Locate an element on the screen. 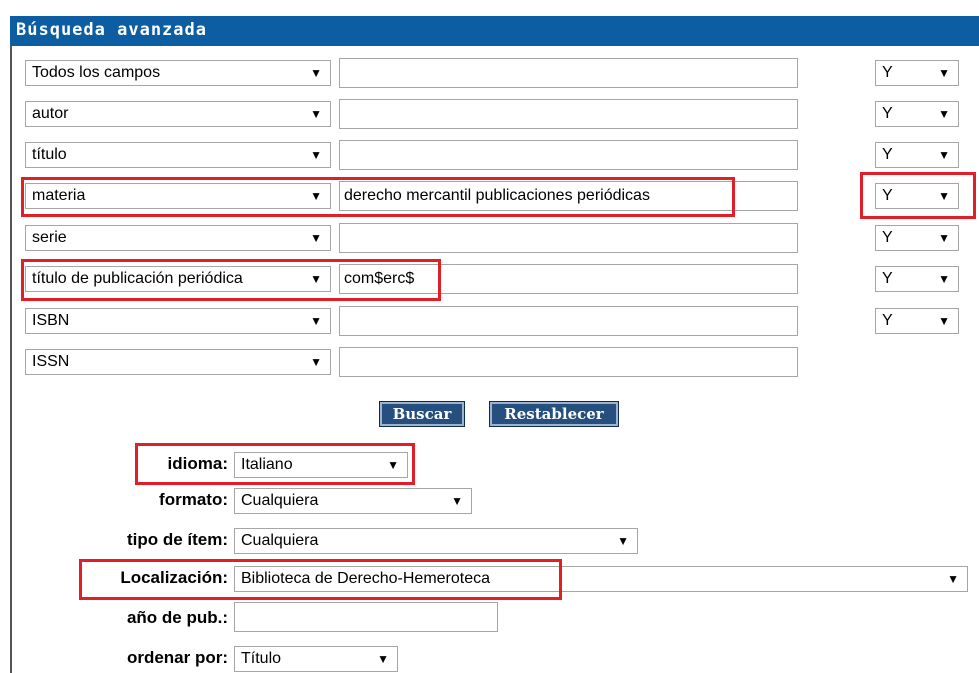 The image size is (979, 673). panel-header: Búsqueda avanzada is located at coordinates (494, 31).